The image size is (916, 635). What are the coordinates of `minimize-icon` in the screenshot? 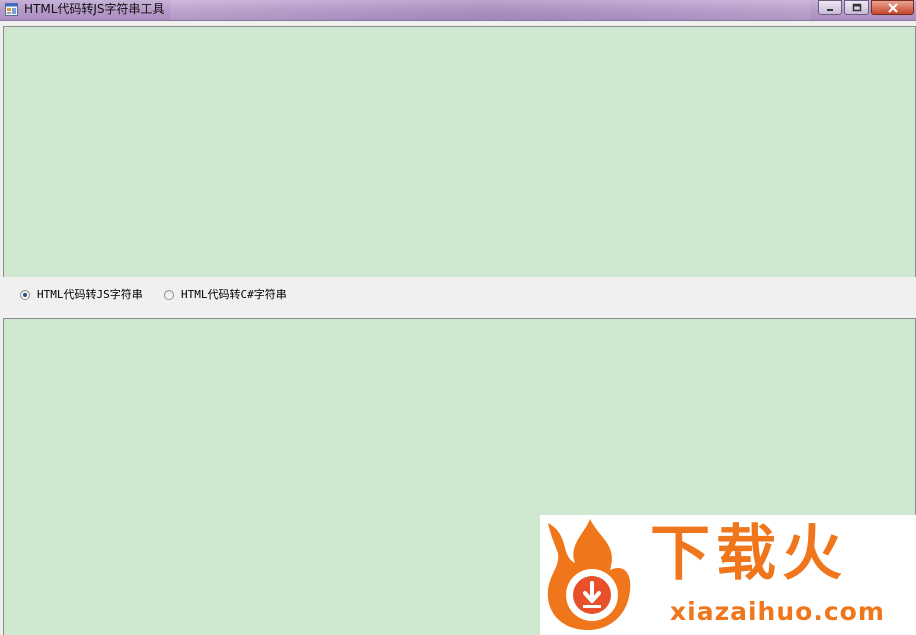 It's located at (830, 9).